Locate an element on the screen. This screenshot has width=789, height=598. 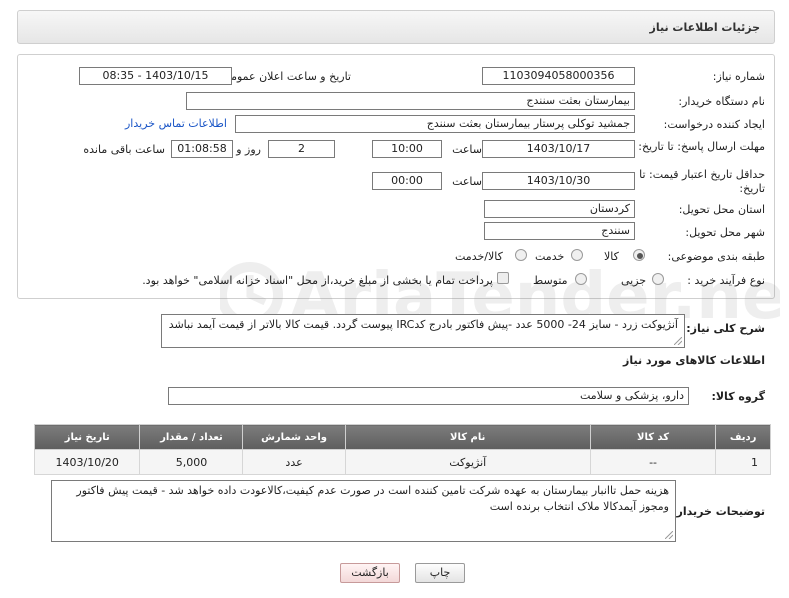
description-label: شرح کلی نیاز: is located at coordinates (725, 328).